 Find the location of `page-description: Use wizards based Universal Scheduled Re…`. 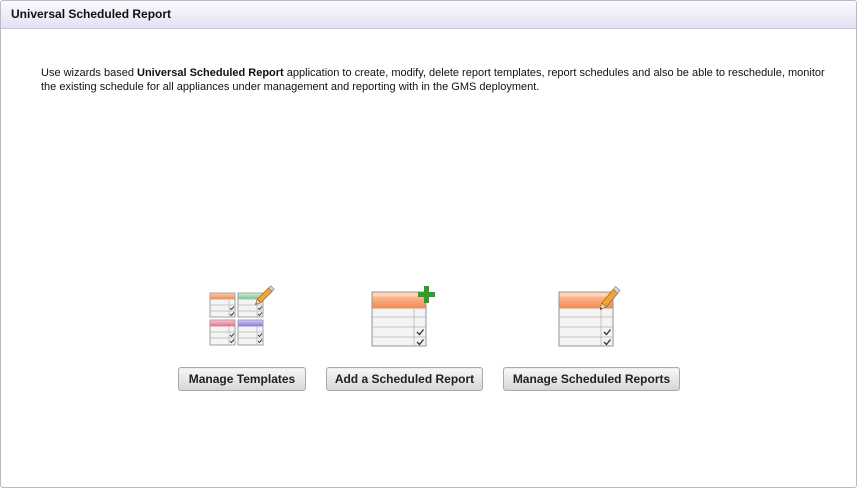

page-description: Use wizards based Universal Scheduled Re… is located at coordinates (433, 80).